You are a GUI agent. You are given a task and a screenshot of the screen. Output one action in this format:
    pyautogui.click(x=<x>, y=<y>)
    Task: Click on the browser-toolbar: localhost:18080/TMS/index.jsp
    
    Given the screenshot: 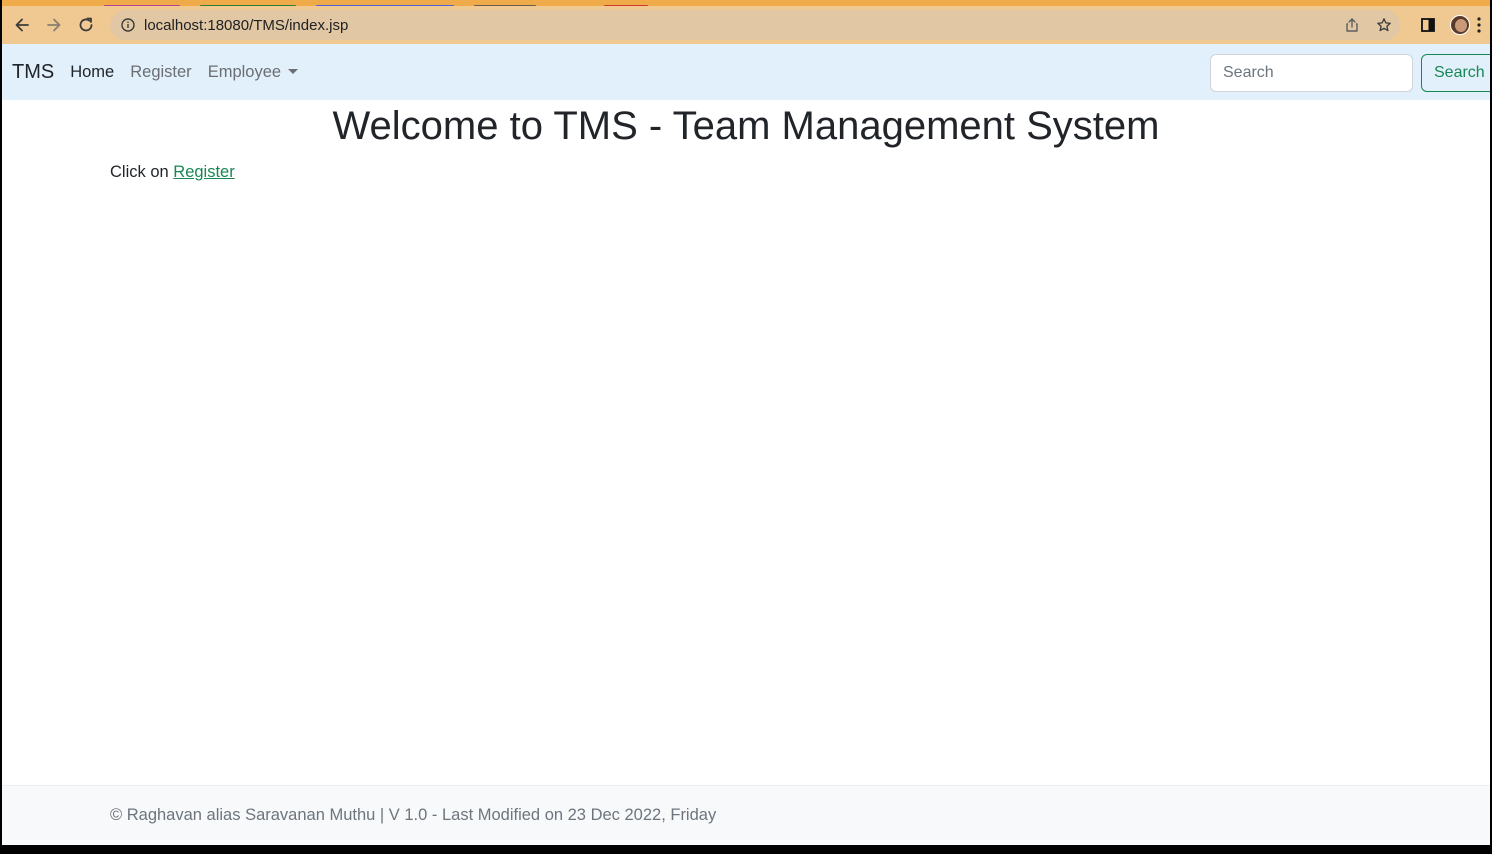 What is the action you would take?
    pyautogui.click(x=746, y=25)
    